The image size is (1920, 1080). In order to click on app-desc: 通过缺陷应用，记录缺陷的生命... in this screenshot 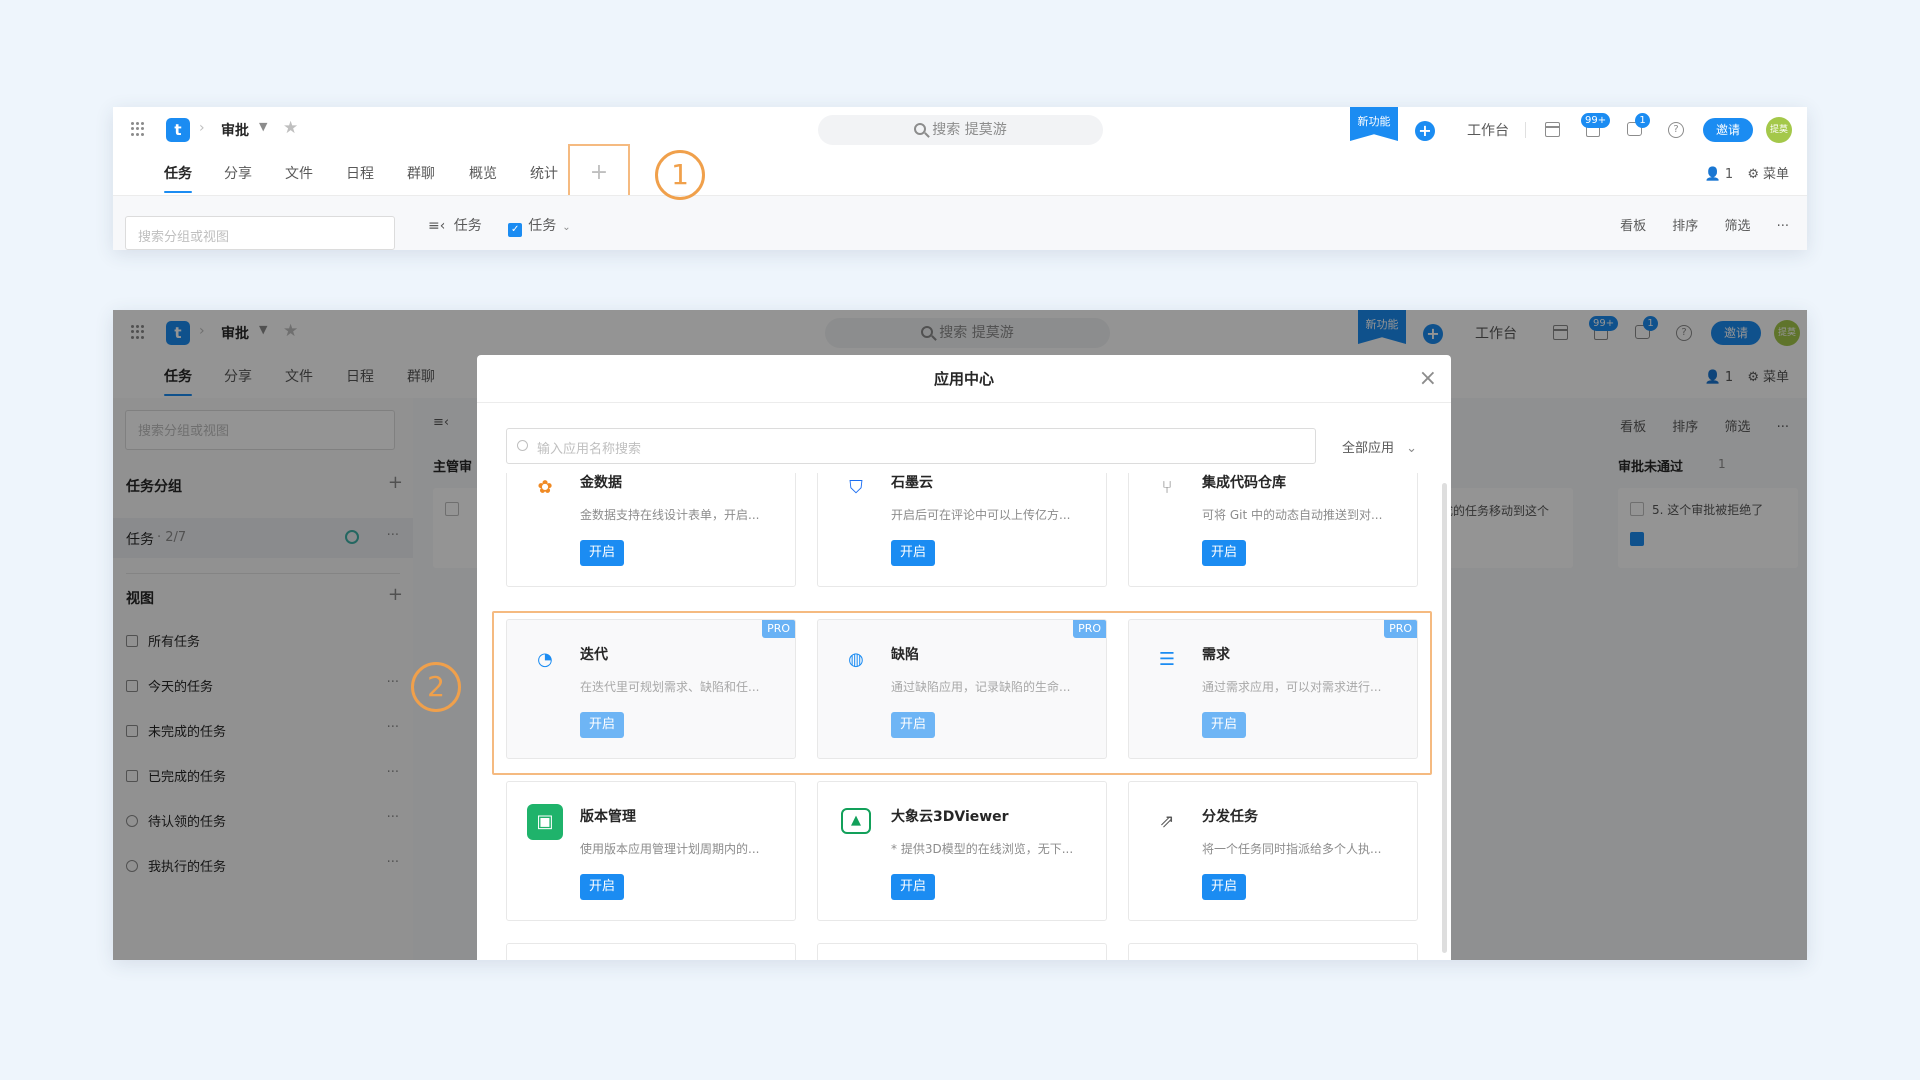, I will do `click(981, 687)`.